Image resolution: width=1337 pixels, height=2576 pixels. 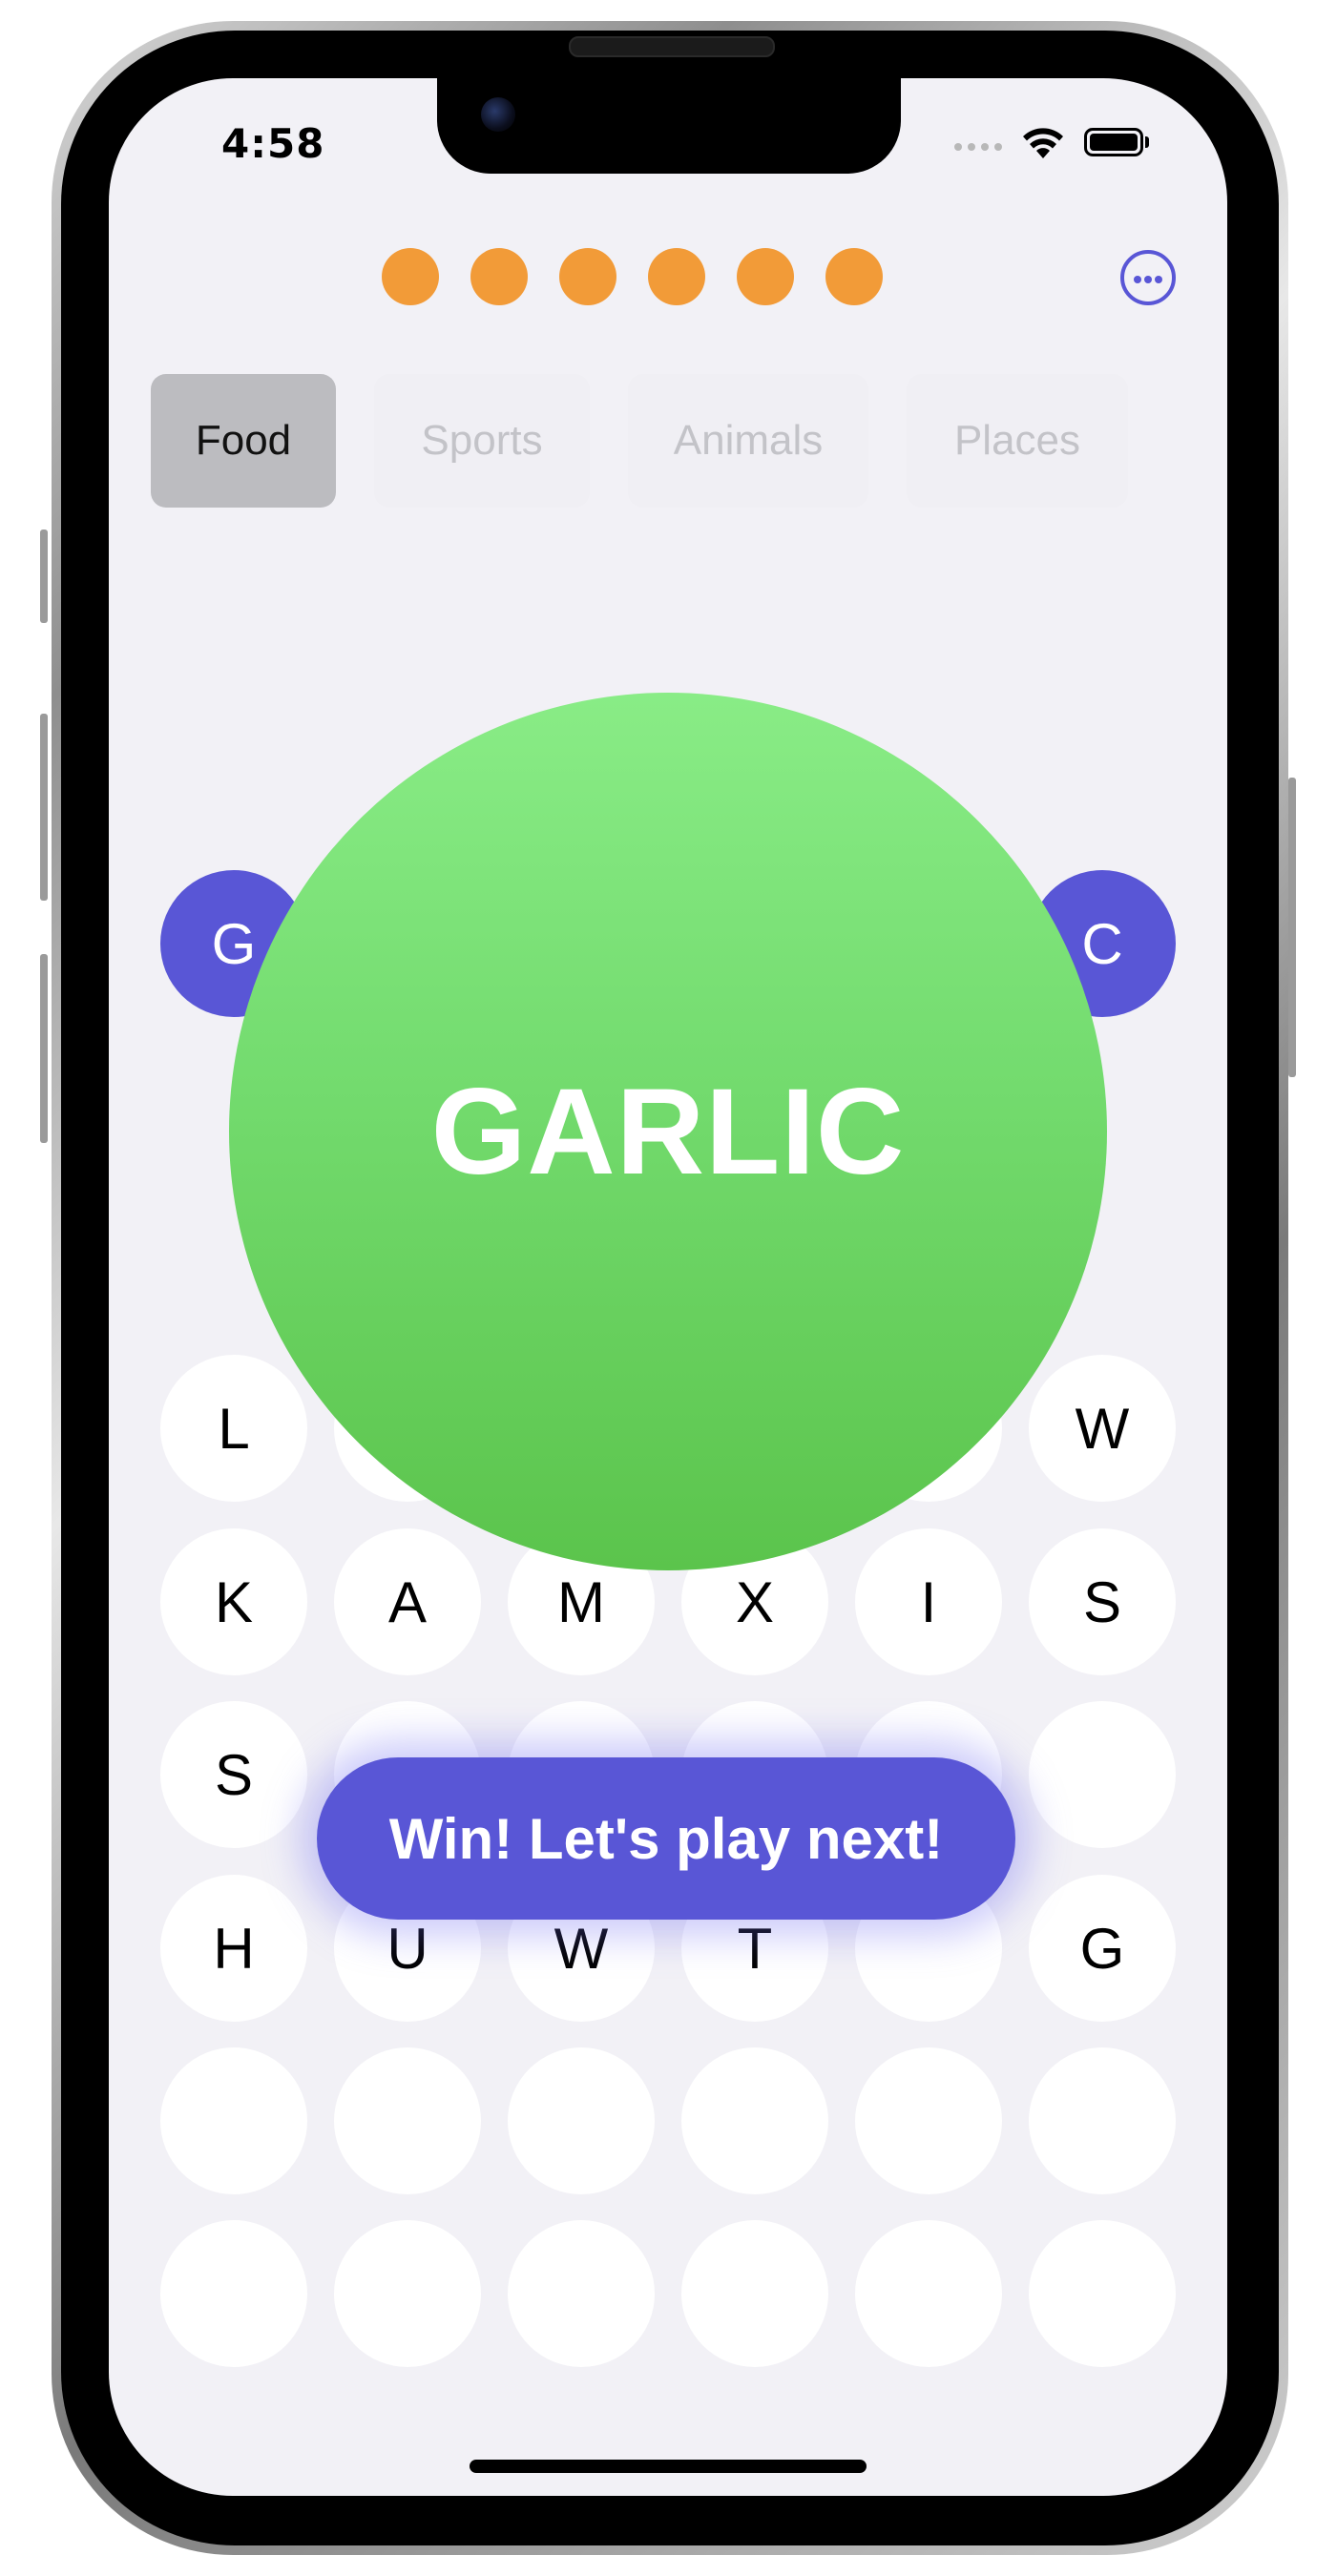 What do you see at coordinates (407, 1601) in the screenshot?
I see `letter-cell: A` at bounding box center [407, 1601].